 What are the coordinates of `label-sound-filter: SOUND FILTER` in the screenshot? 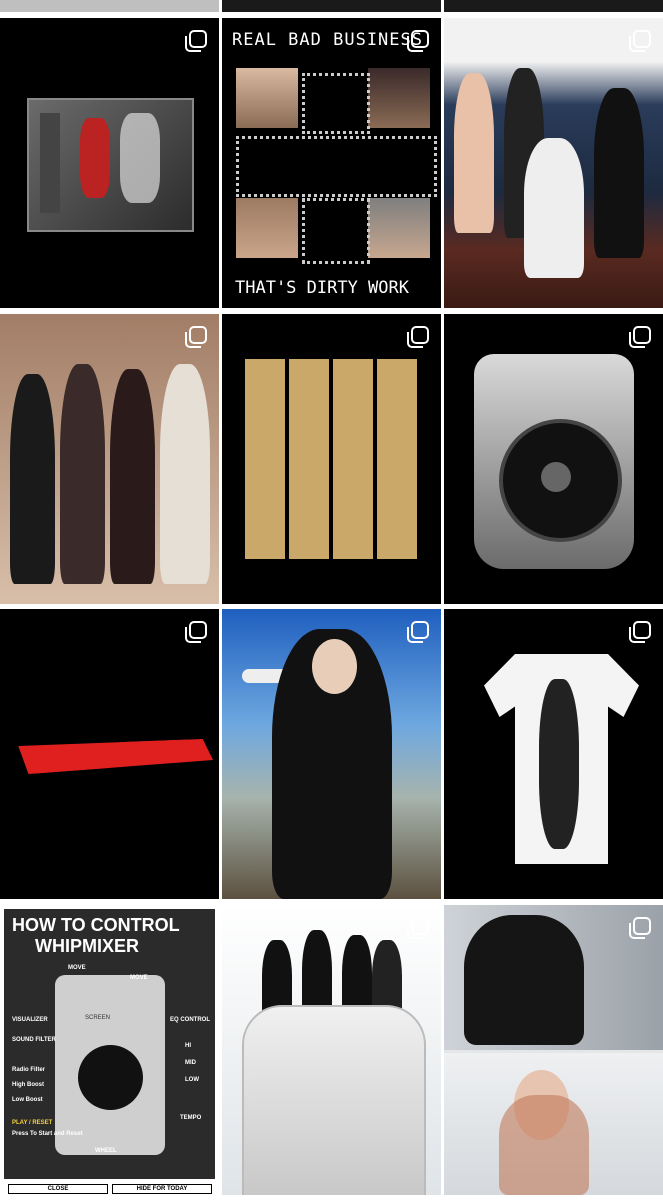 It's located at (34, 1040).